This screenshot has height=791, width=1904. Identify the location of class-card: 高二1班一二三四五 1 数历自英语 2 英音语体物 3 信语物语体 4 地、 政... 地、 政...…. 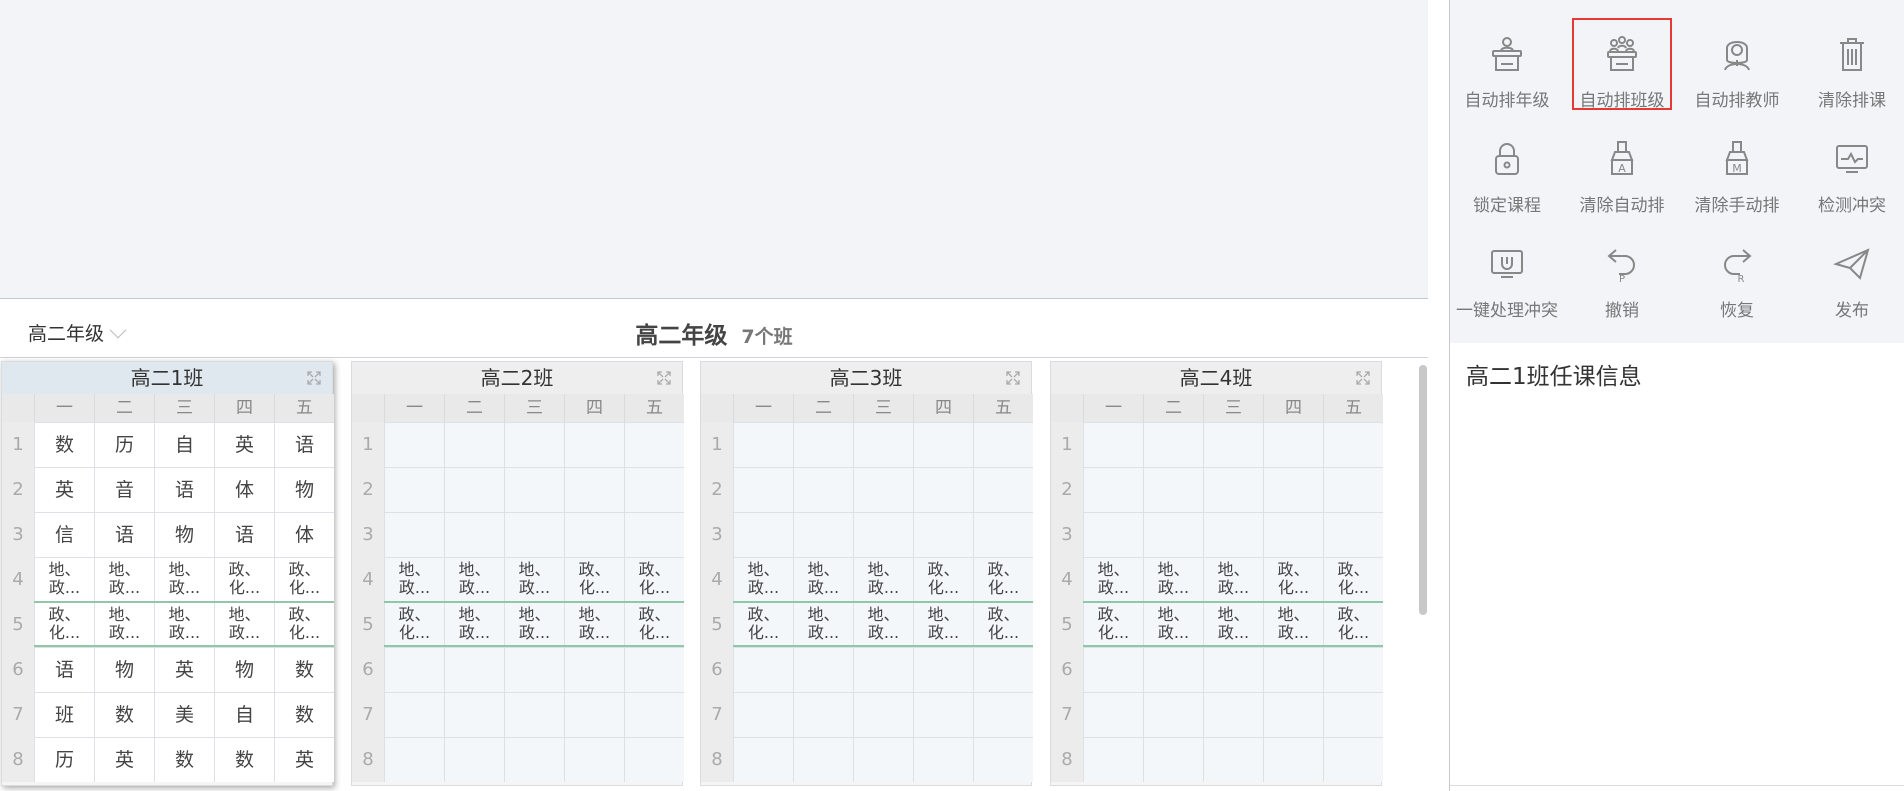
(167, 573).